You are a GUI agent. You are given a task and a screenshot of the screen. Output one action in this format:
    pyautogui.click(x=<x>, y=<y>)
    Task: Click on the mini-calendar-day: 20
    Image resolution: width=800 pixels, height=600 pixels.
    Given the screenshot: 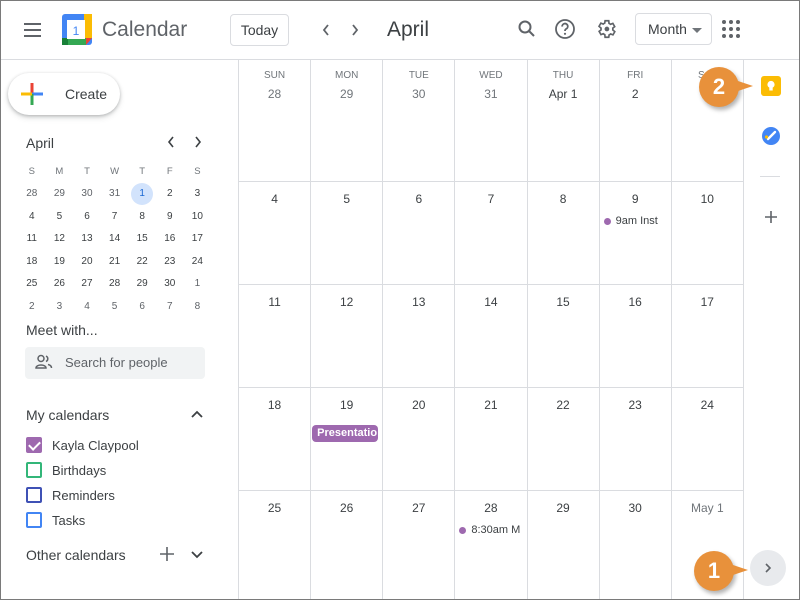 What is the action you would take?
    pyautogui.click(x=87, y=261)
    